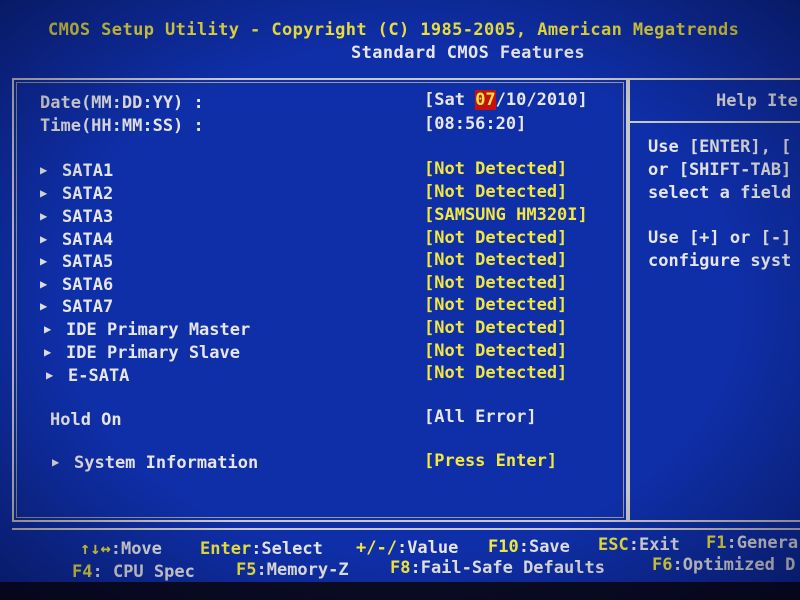  I want to click on device-label: SATA4, so click(88, 240).